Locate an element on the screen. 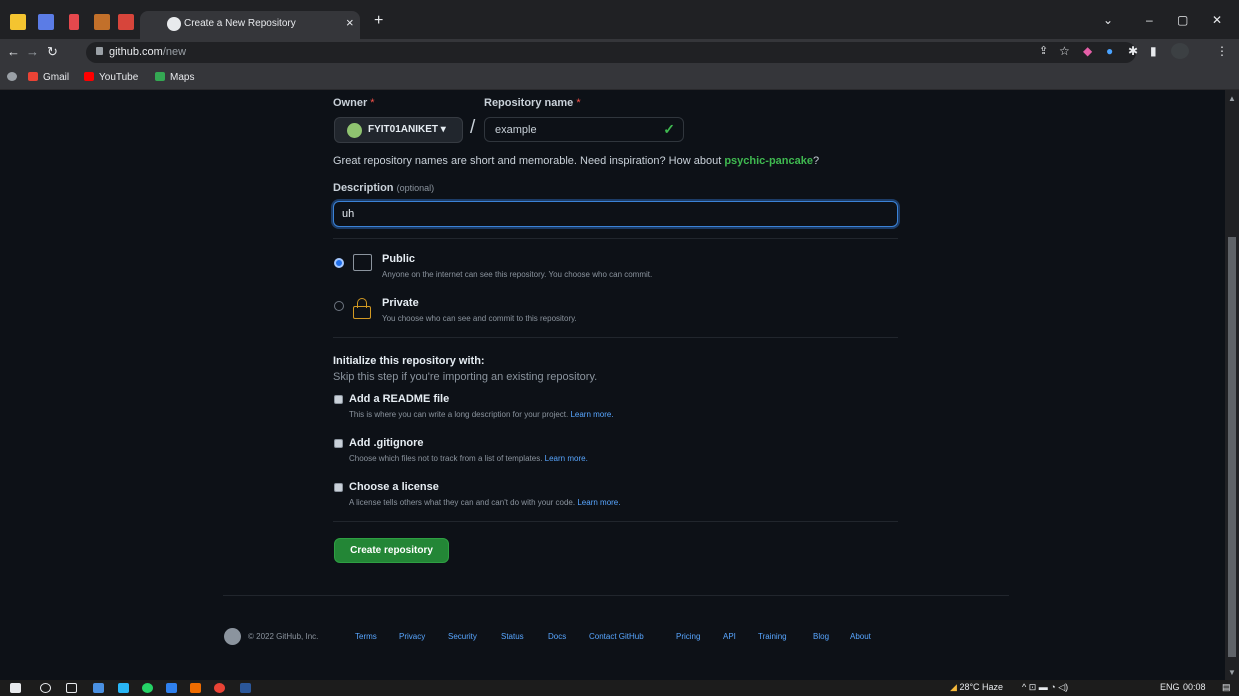 The width and height of the screenshot is (1239, 696). tab-search-icon: ⌄ is located at coordinates (1108, 20).